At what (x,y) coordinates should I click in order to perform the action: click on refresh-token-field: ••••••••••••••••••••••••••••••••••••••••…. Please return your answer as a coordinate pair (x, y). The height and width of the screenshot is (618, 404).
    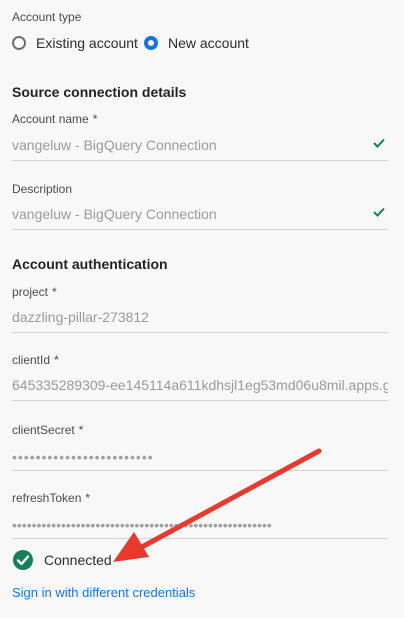
    Looking at the image, I should click on (200, 523).